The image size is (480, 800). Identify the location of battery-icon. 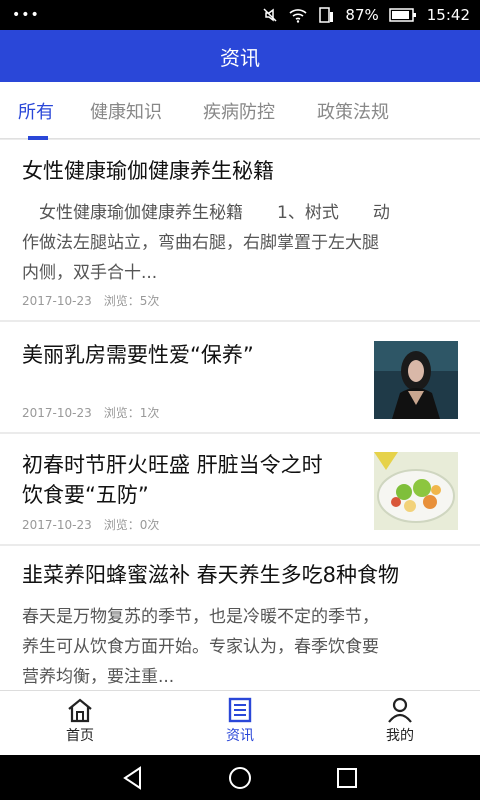
(402, 15).